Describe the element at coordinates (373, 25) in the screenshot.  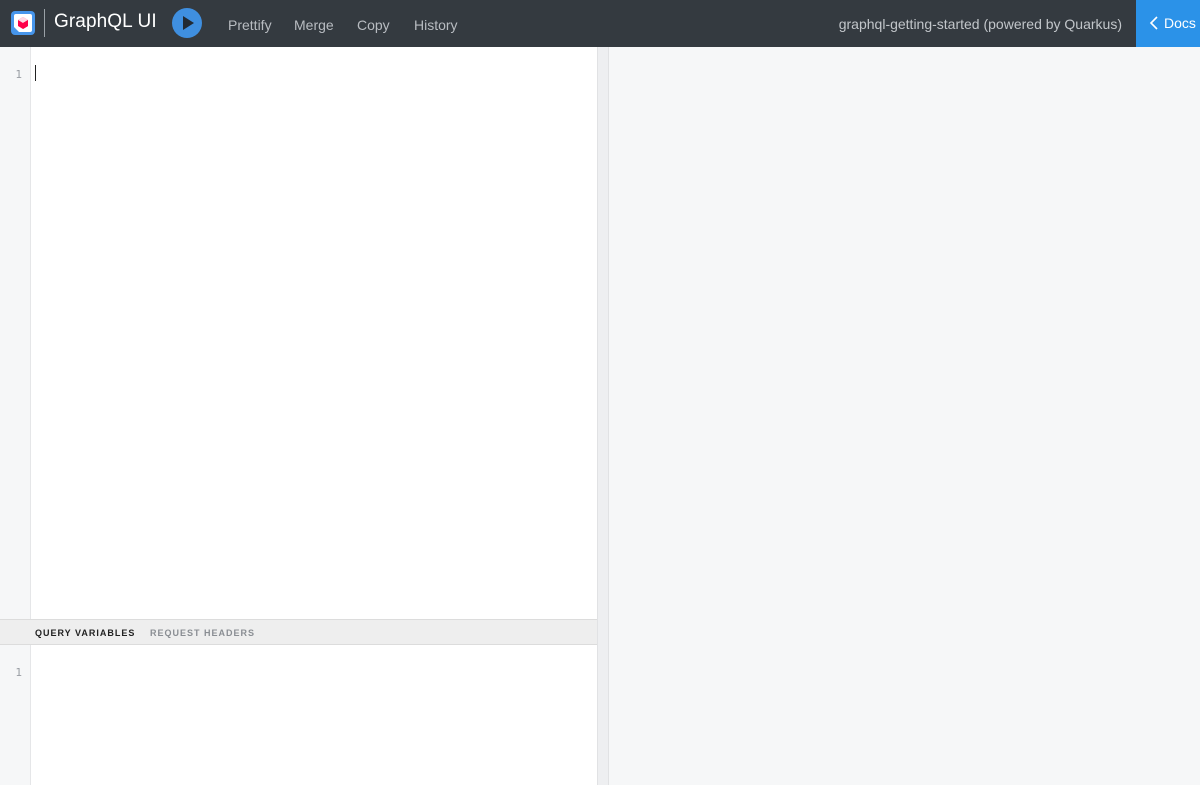
I see `copy-button: Copy` at that location.